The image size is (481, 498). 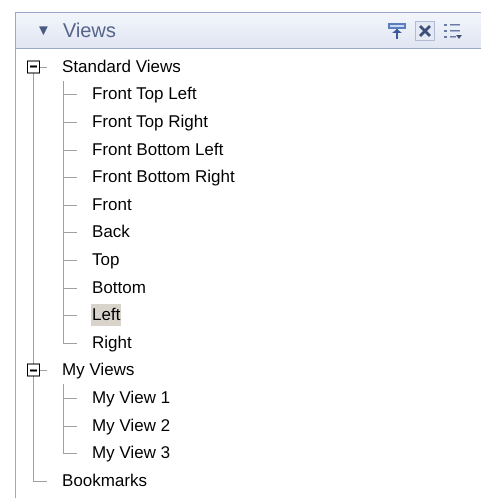 What do you see at coordinates (98, 370) in the screenshot?
I see `tree-item: My Views` at bounding box center [98, 370].